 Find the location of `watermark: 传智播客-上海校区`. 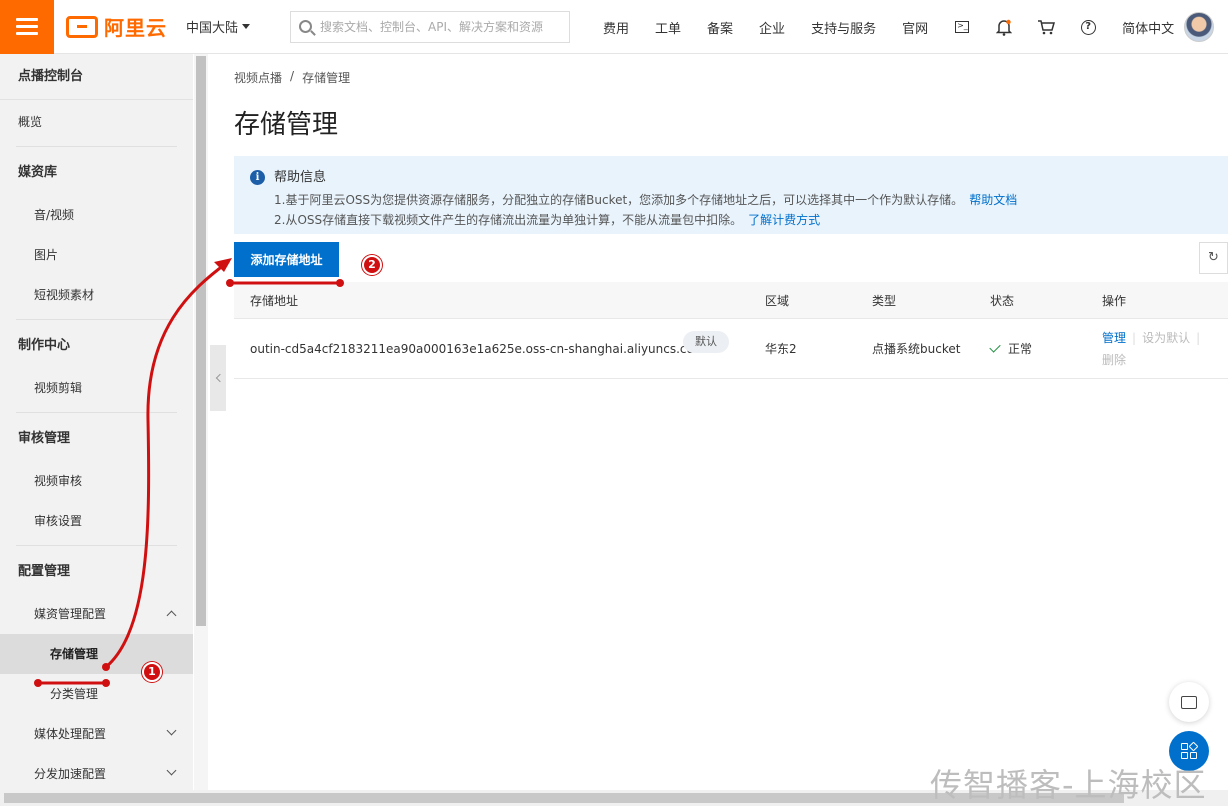

watermark: 传智播客-上海校区 is located at coordinates (1068, 785).